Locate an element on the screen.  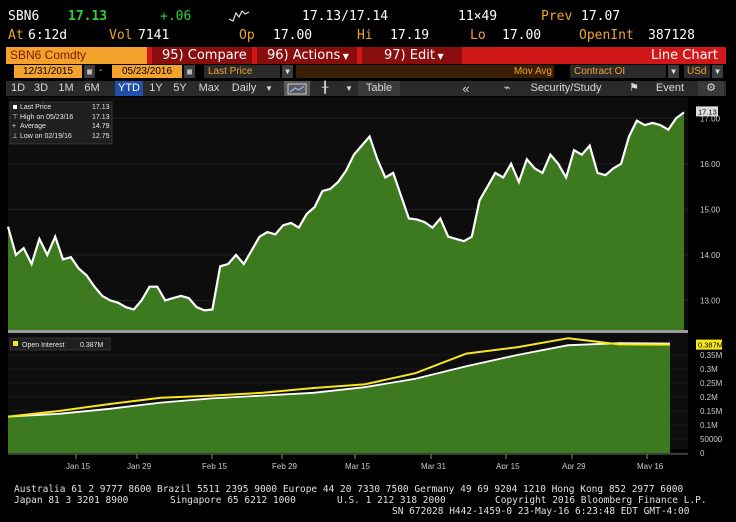
x-tick-label: Jan 29 is located at coordinates (139, 465).